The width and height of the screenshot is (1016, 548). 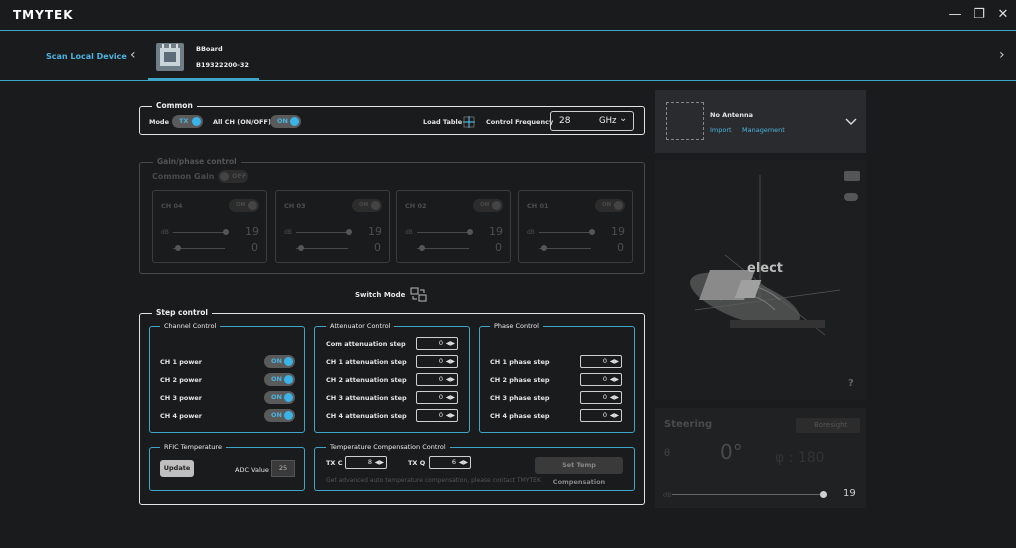 I want to click on mode-toggle: TX, so click(x=187, y=121).